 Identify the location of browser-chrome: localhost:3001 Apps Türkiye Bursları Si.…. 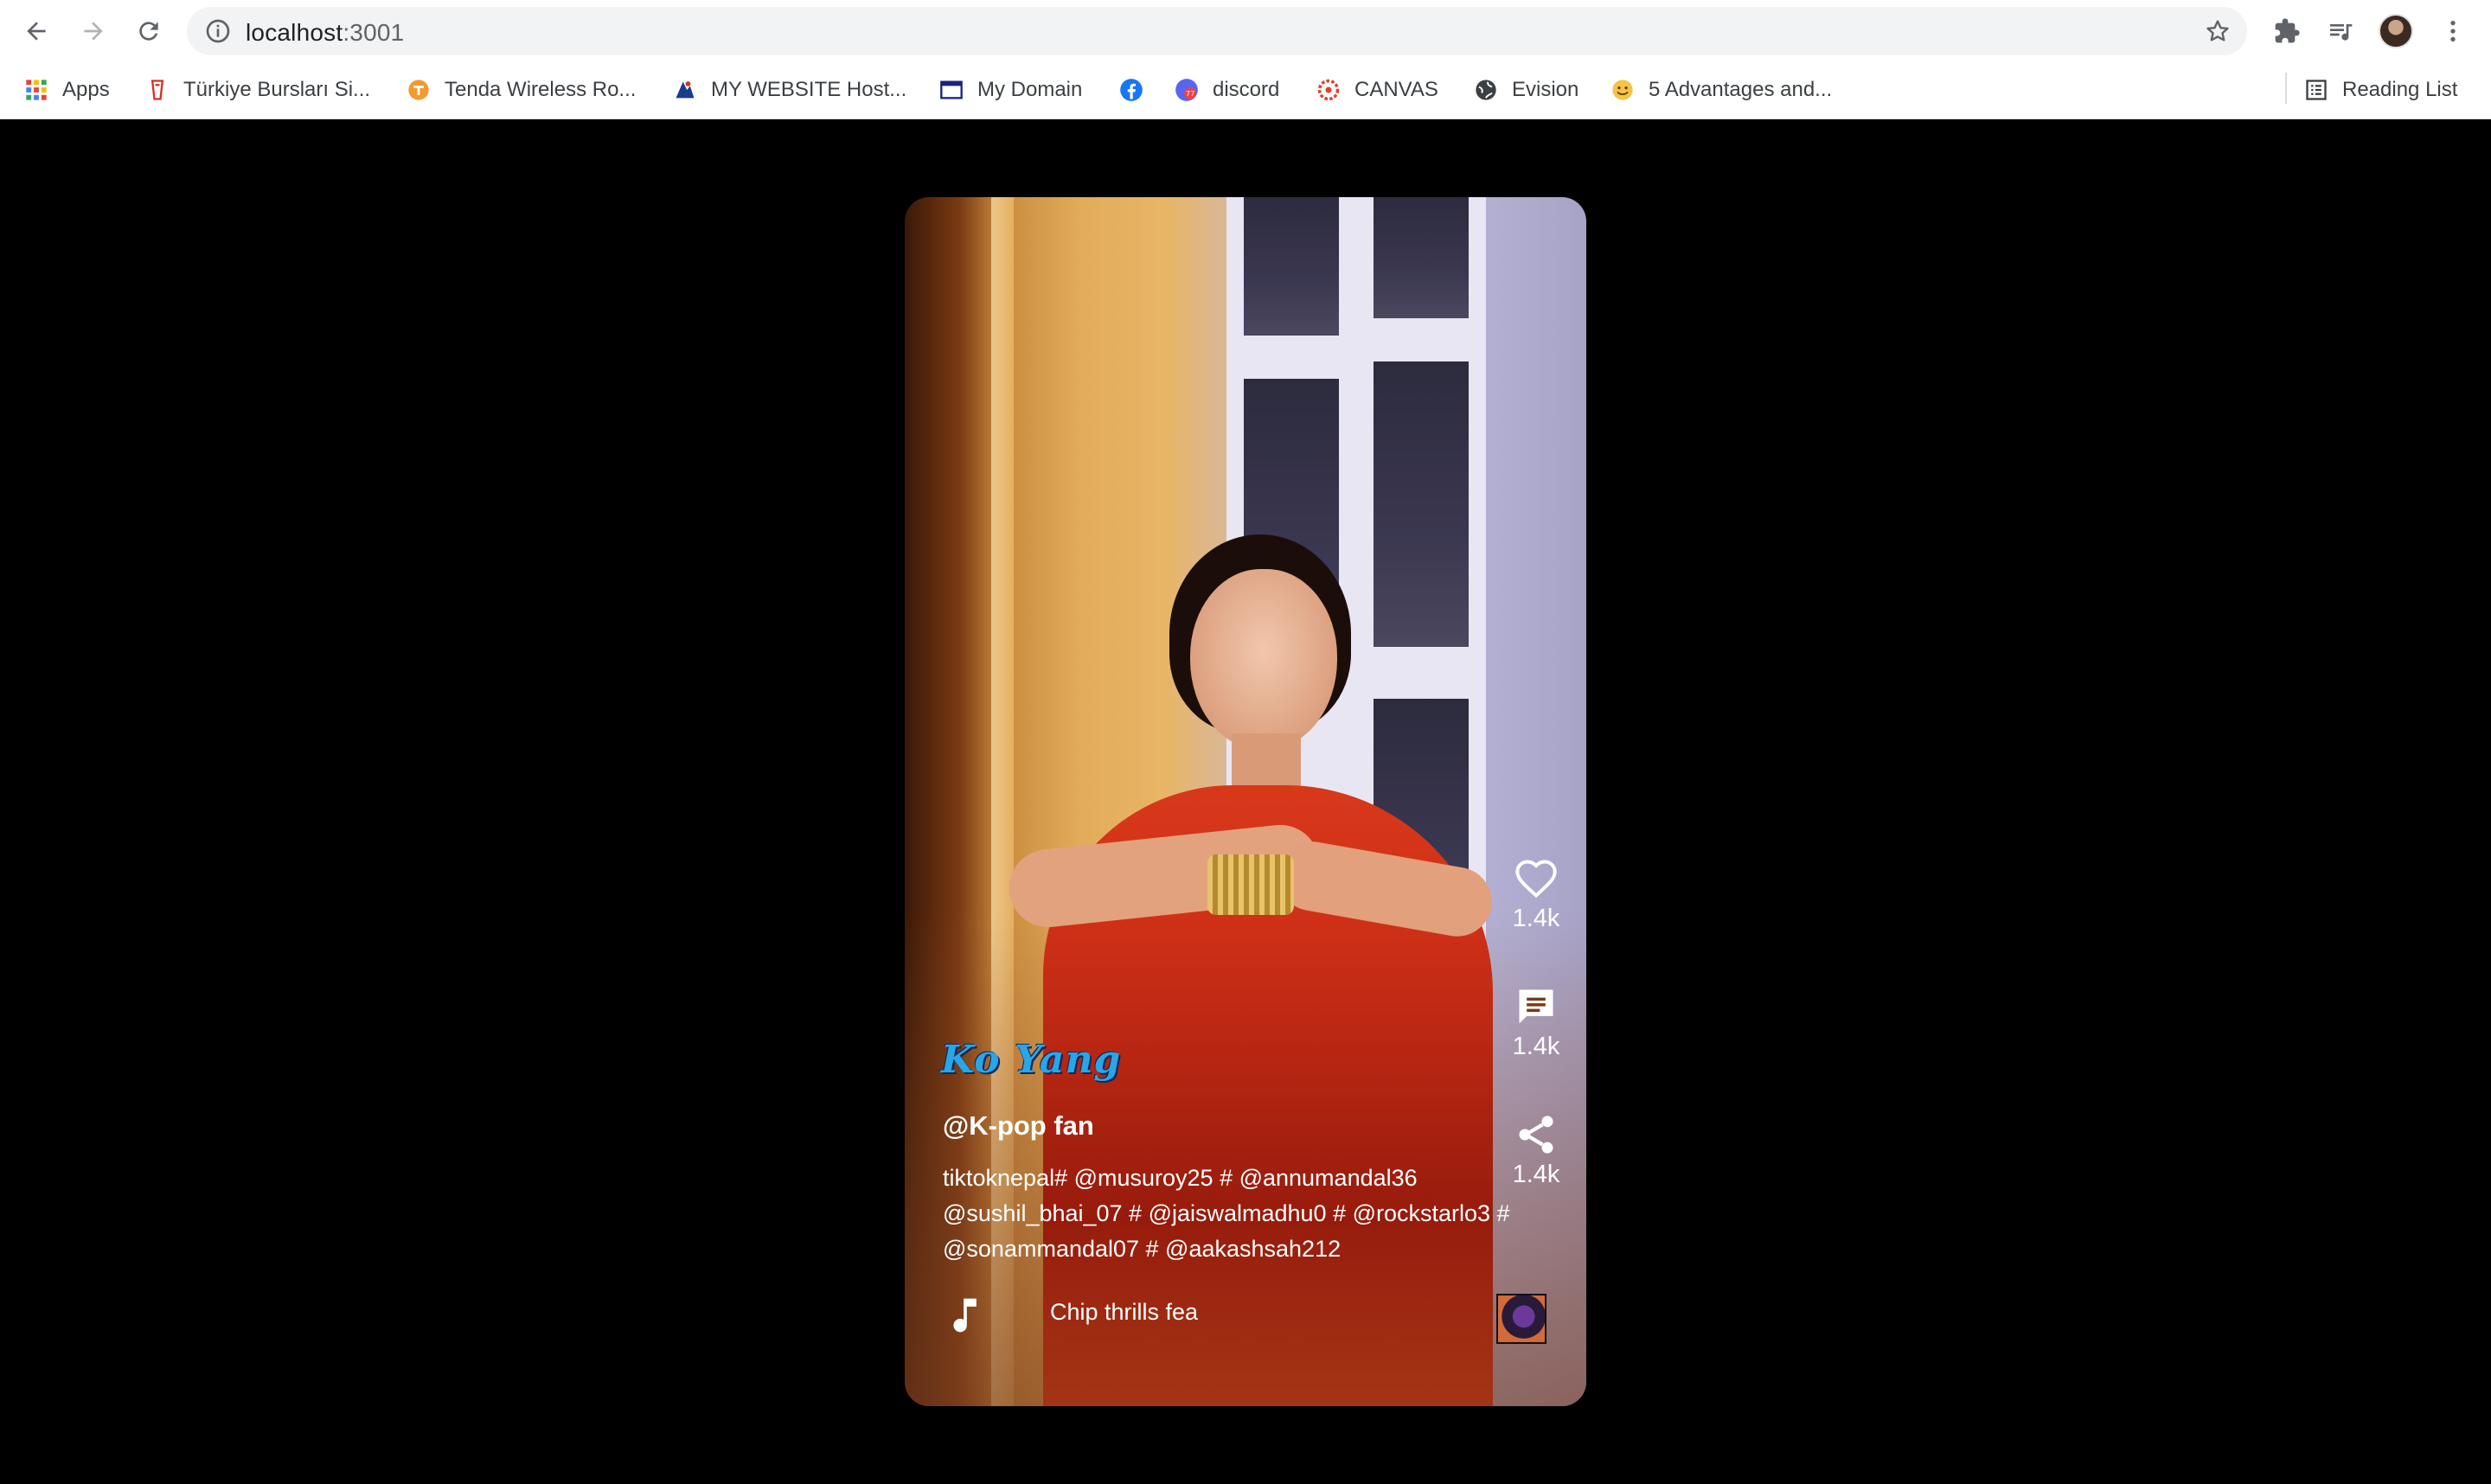
(1246, 60).